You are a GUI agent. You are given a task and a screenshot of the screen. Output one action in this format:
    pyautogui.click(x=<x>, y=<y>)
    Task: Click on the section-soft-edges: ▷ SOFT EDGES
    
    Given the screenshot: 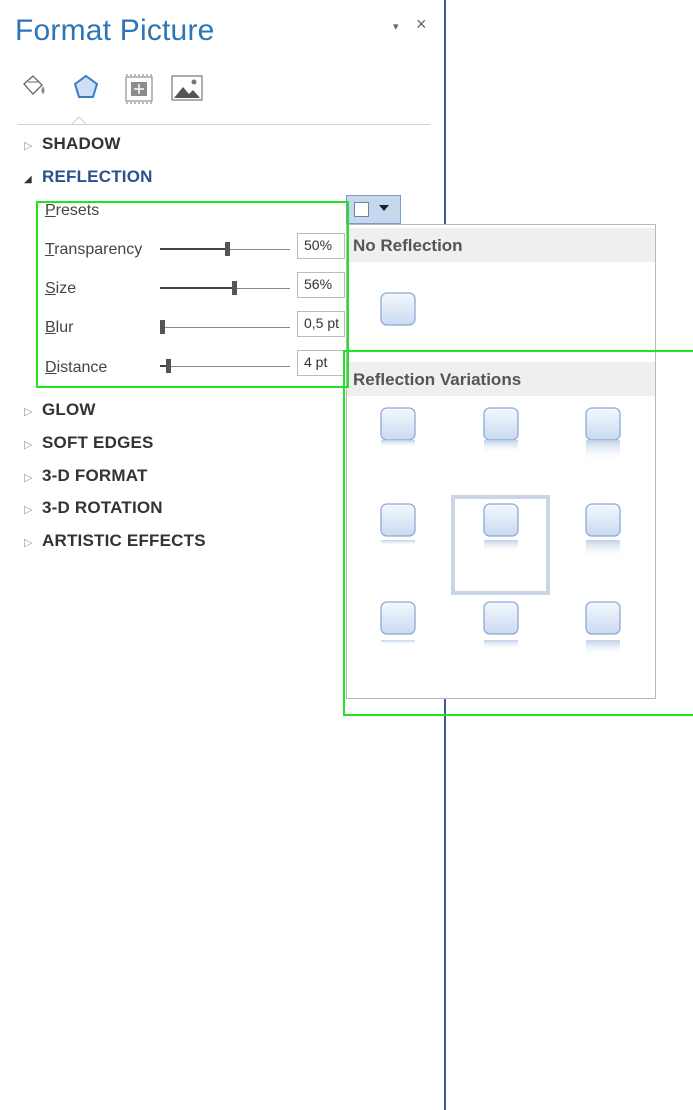 What is the action you would take?
    pyautogui.click(x=89, y=443)
    